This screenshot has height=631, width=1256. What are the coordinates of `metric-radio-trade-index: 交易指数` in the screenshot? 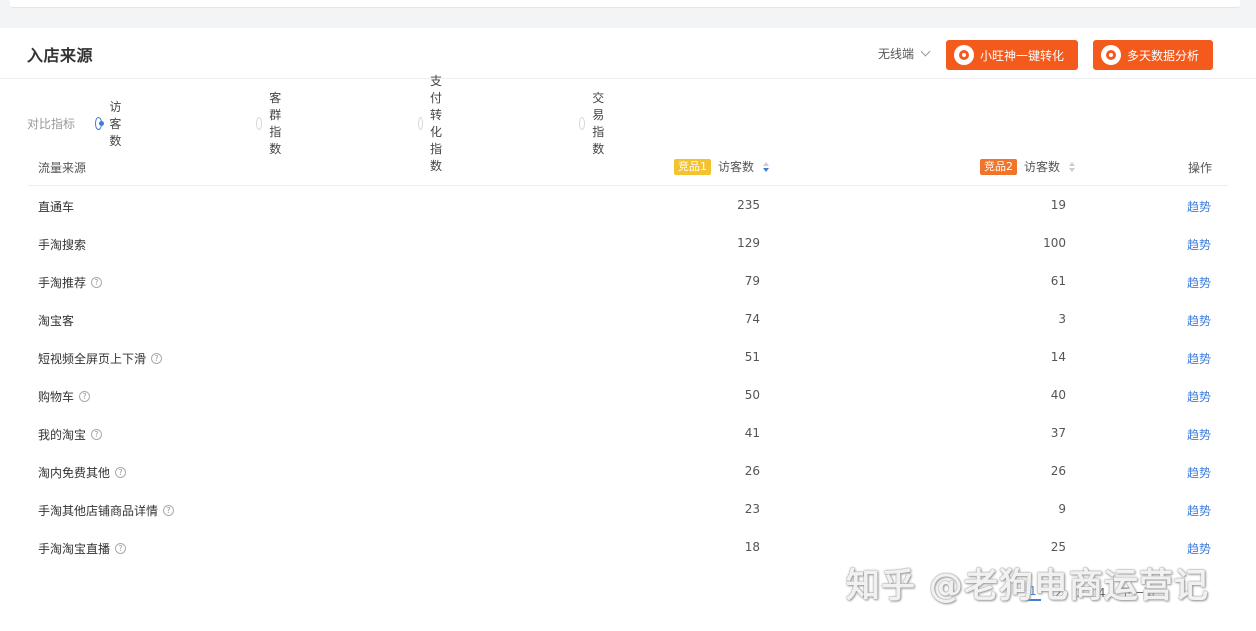 It's located at (595, 123).